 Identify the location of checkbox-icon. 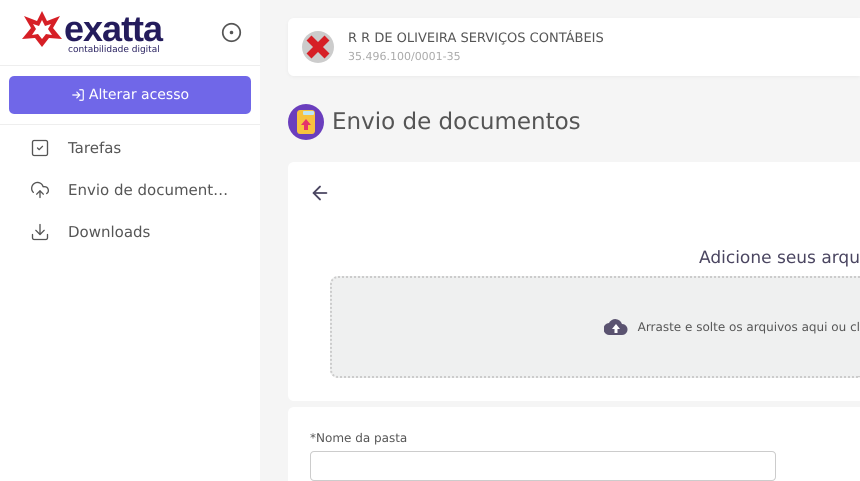
(40, 148).